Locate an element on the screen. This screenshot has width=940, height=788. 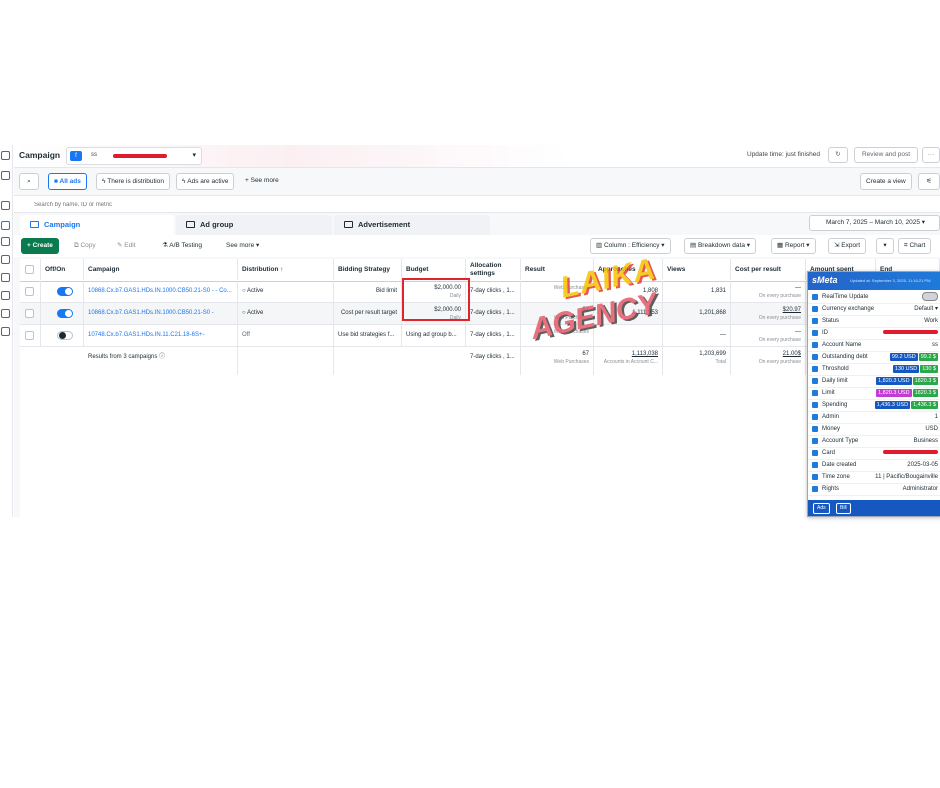
info-icon: ⓘ is located at coordinates (162, 357).